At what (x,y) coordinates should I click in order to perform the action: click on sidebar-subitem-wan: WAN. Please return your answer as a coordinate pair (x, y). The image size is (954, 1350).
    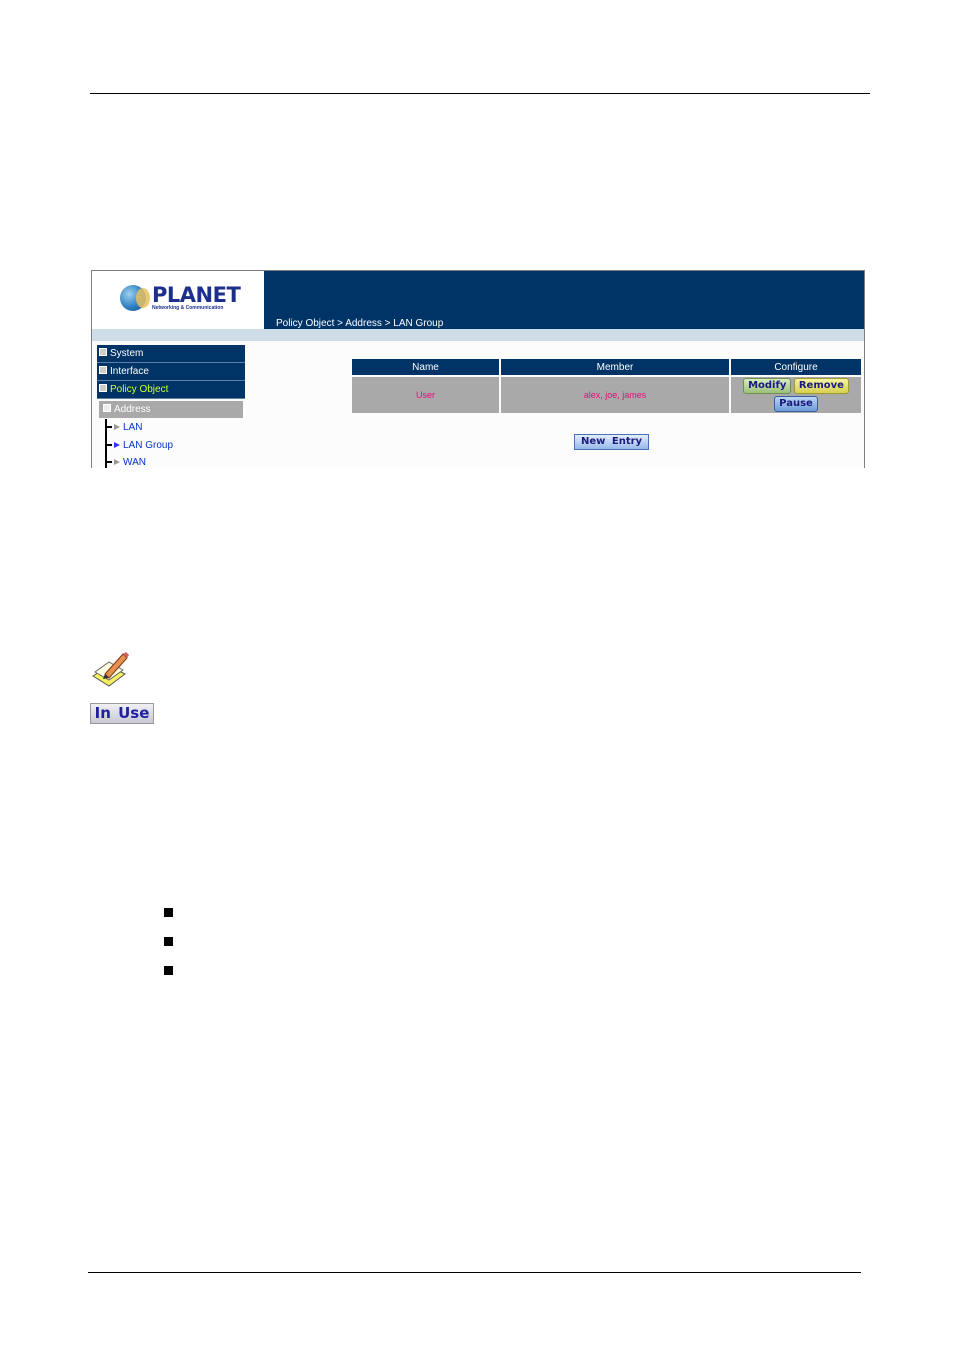
    Looking at the image, I should click on (125, 462).